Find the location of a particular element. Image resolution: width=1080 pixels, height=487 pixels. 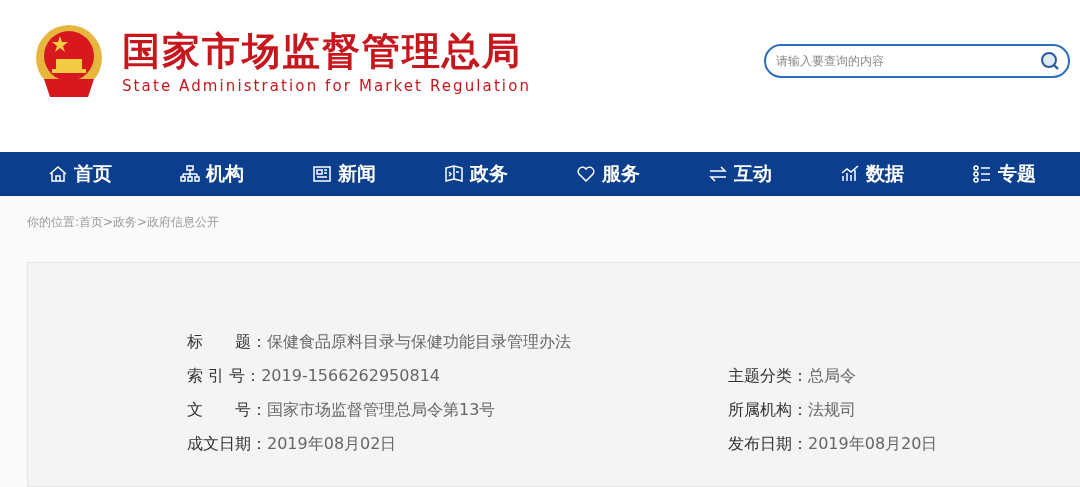

field-value: 国家市场监督管理总局令第13号 is located at coordinates (381, 409).